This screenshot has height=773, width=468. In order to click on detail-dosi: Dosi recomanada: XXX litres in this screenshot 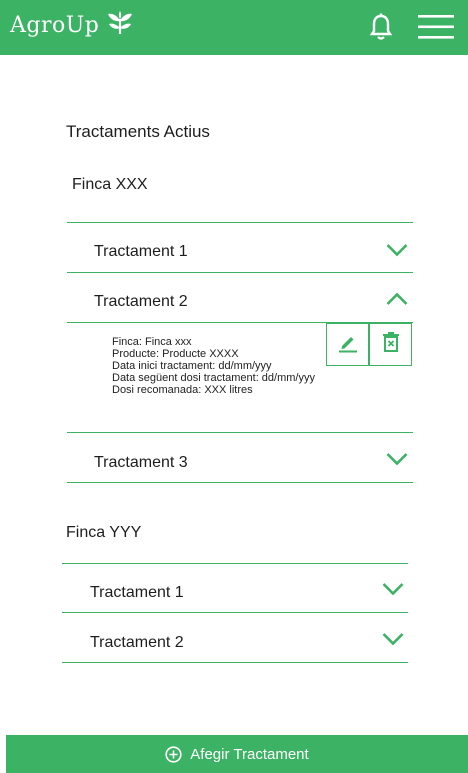, I will do `click(182, 390)`.